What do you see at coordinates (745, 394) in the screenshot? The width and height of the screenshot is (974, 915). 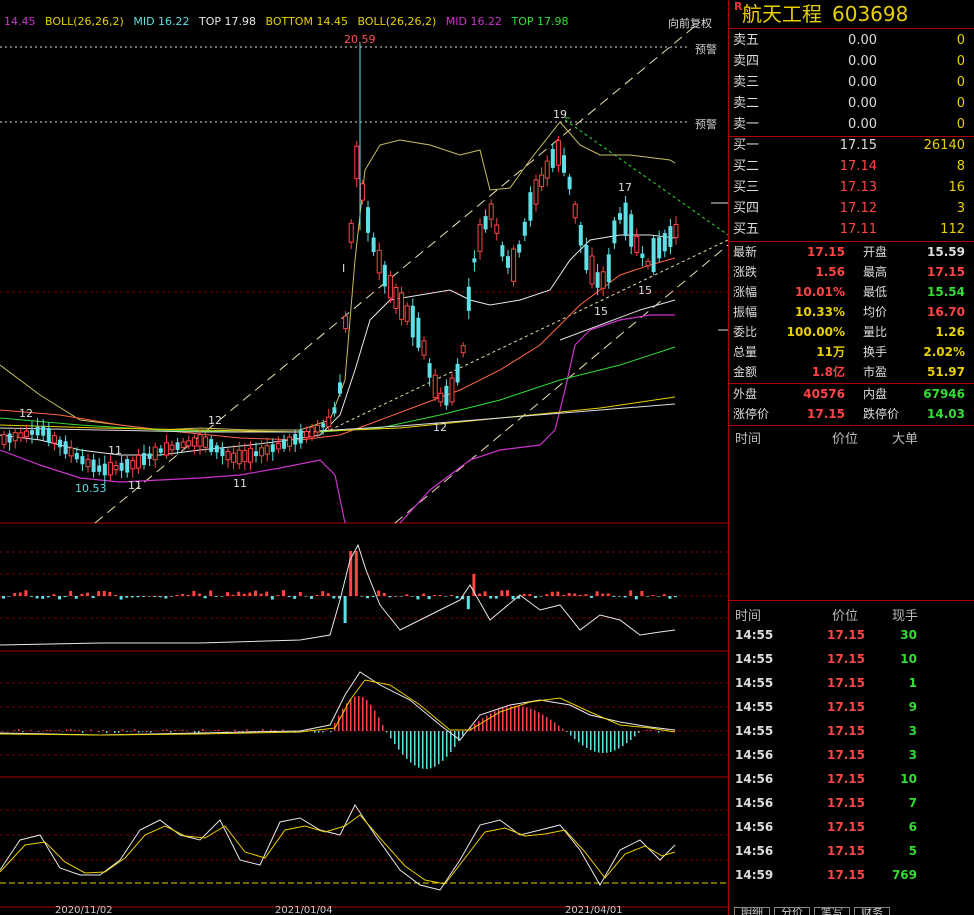 I see `quote-label: 外盘` at bounding box center [745, 394].